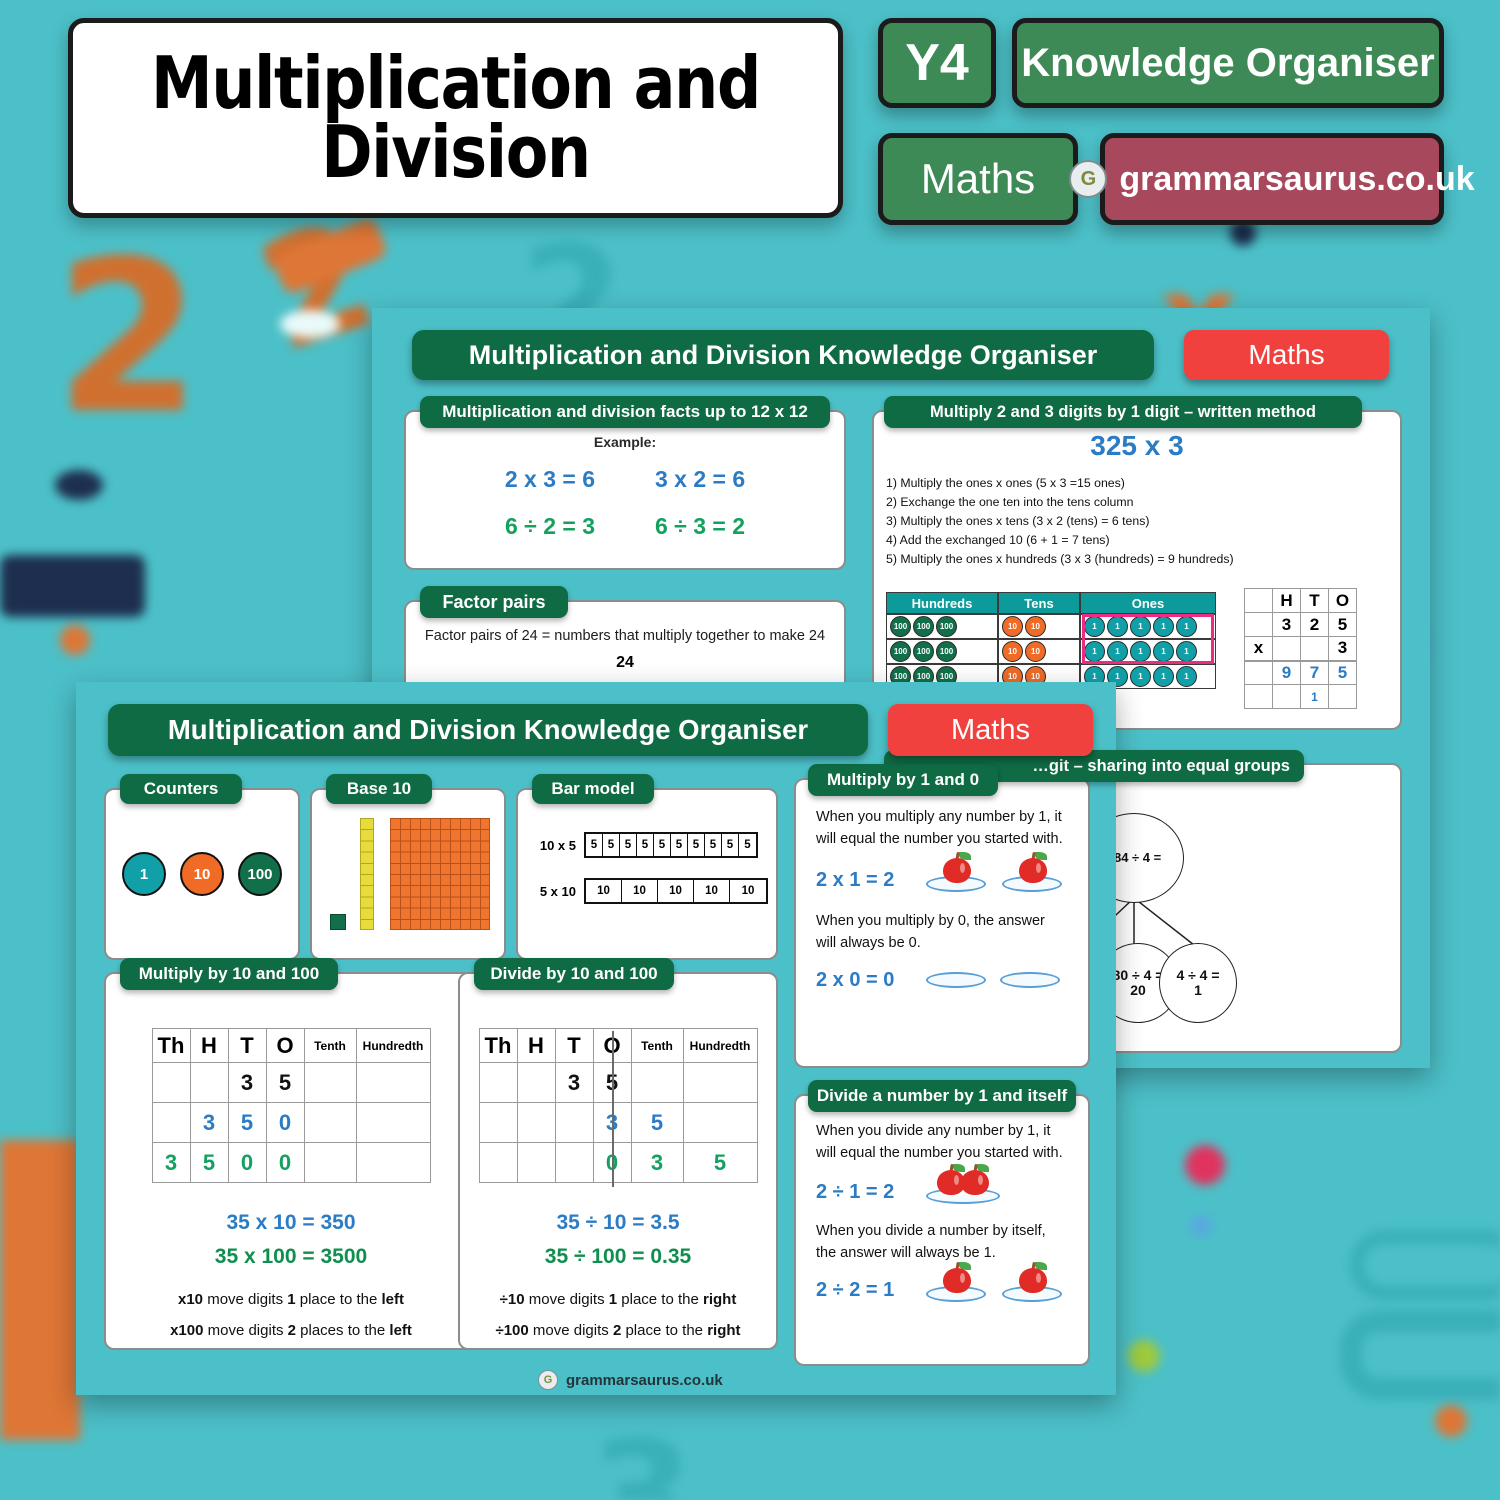 The height and width of the screenshot is (1500, 1500). What do you see at coordinates (700, 479) in the screenshot?
I see `fact-mult-2: 3 x 2 = 6` at bounding box center [700, 479].